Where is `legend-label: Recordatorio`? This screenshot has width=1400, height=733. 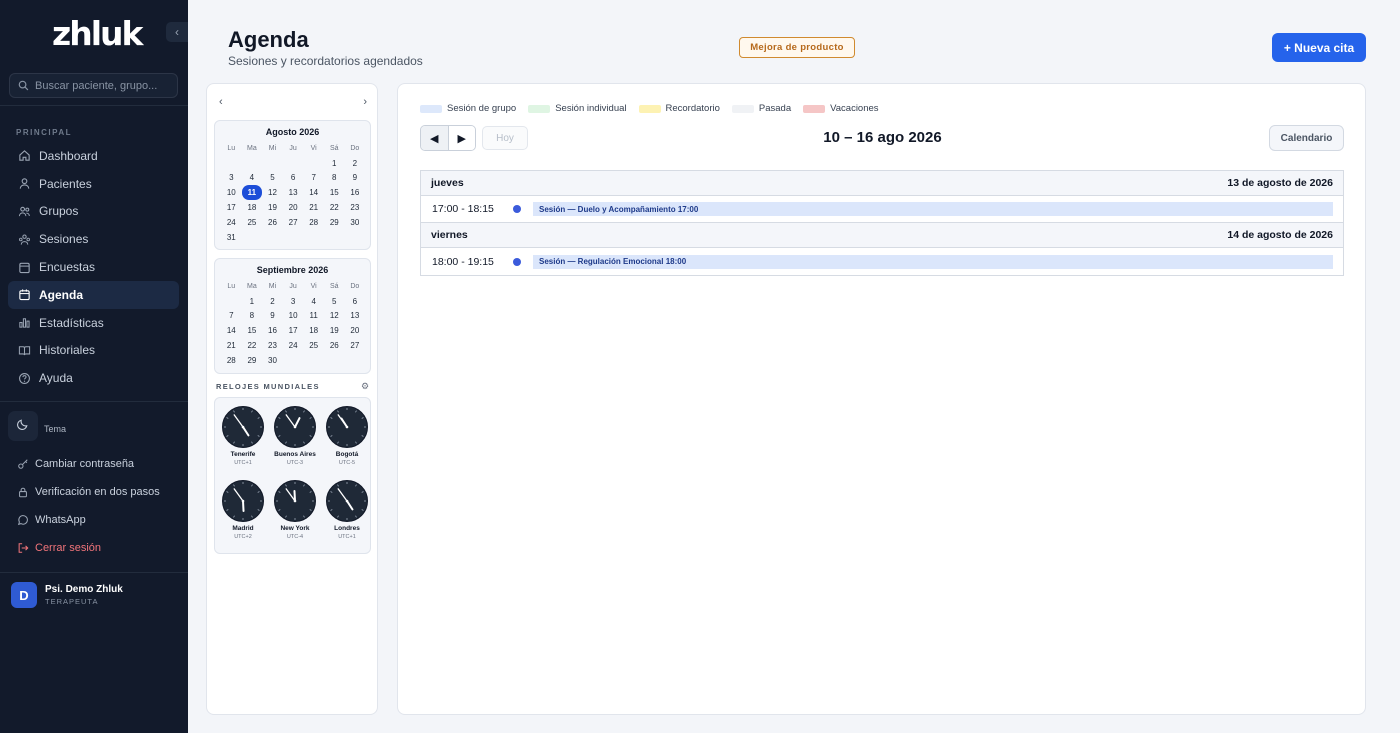 legend-label: Recordatorio is located at coordinates (692, 108).